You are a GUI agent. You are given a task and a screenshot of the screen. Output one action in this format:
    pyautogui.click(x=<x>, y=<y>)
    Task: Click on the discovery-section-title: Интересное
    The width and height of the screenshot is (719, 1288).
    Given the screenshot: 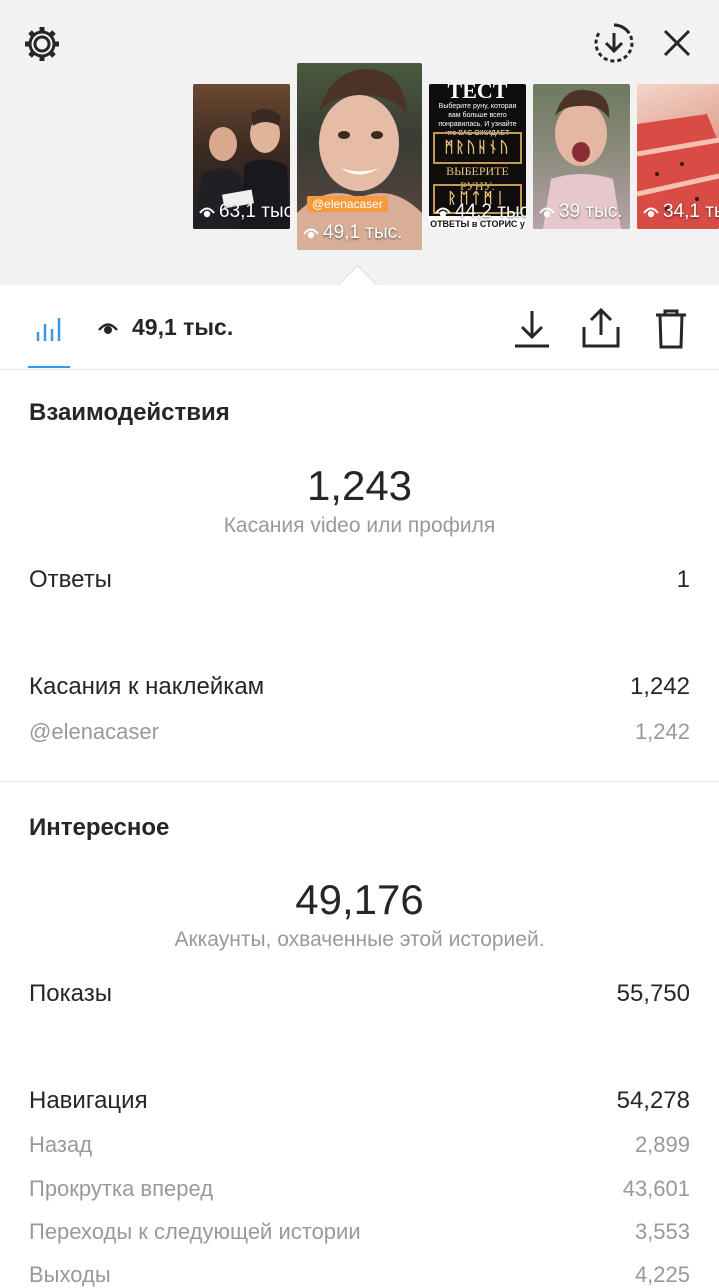 What is the action you would take?
    pyautogui.click(x=99, y=827)
    